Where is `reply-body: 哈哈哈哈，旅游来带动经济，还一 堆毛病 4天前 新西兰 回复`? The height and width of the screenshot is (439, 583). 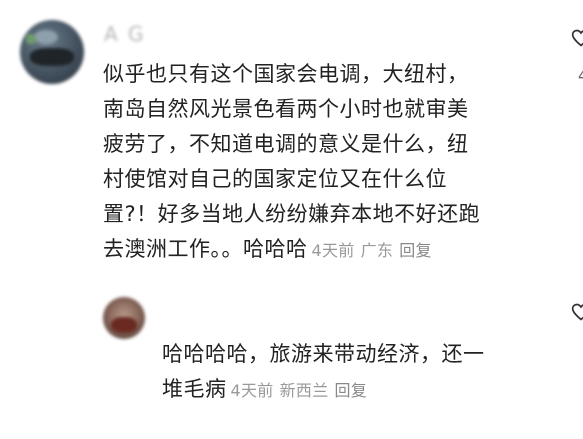
reply-body: 哈哈哈哈，旅游来带动经济，还一 堆毛病 4天前 新西兰 回复 is located at coordinates (342, 372).